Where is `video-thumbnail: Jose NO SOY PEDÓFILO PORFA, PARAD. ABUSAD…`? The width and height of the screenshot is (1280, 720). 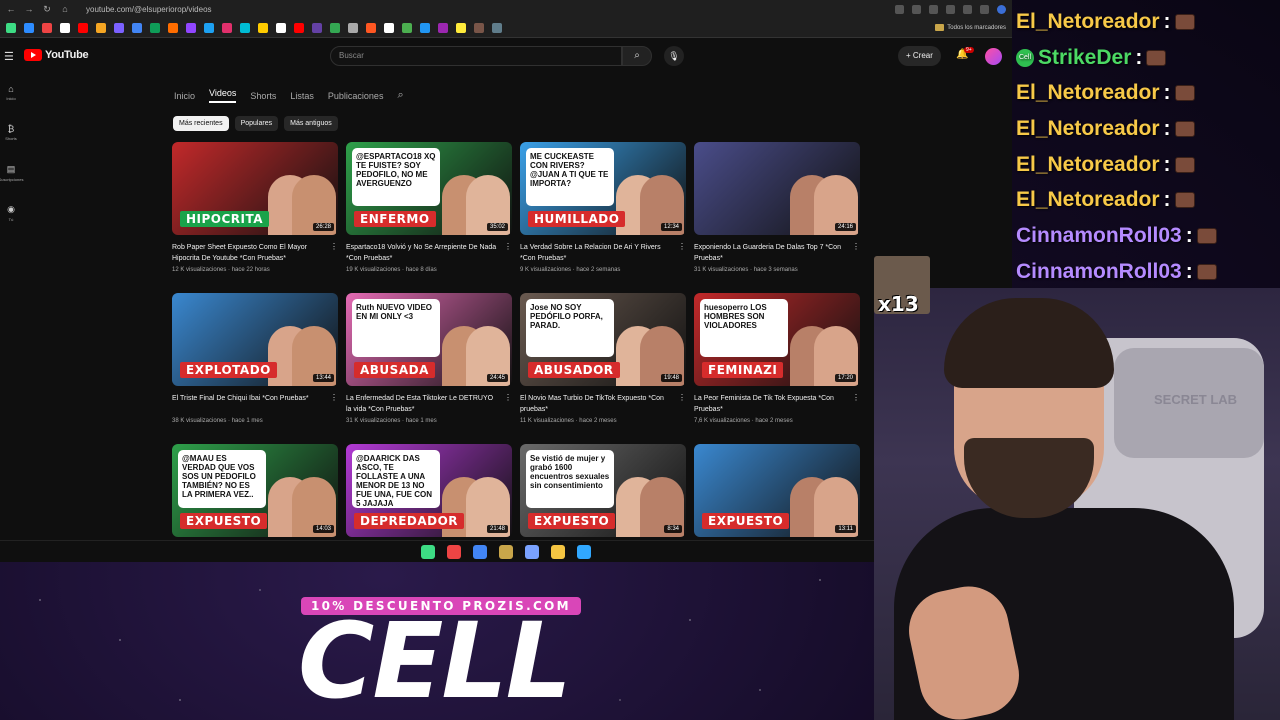
video-thumbnail: Jose NO SOY PEDÓFILO PORFA, PARAD. ABUSAD… is located at coordinates (603, 339).